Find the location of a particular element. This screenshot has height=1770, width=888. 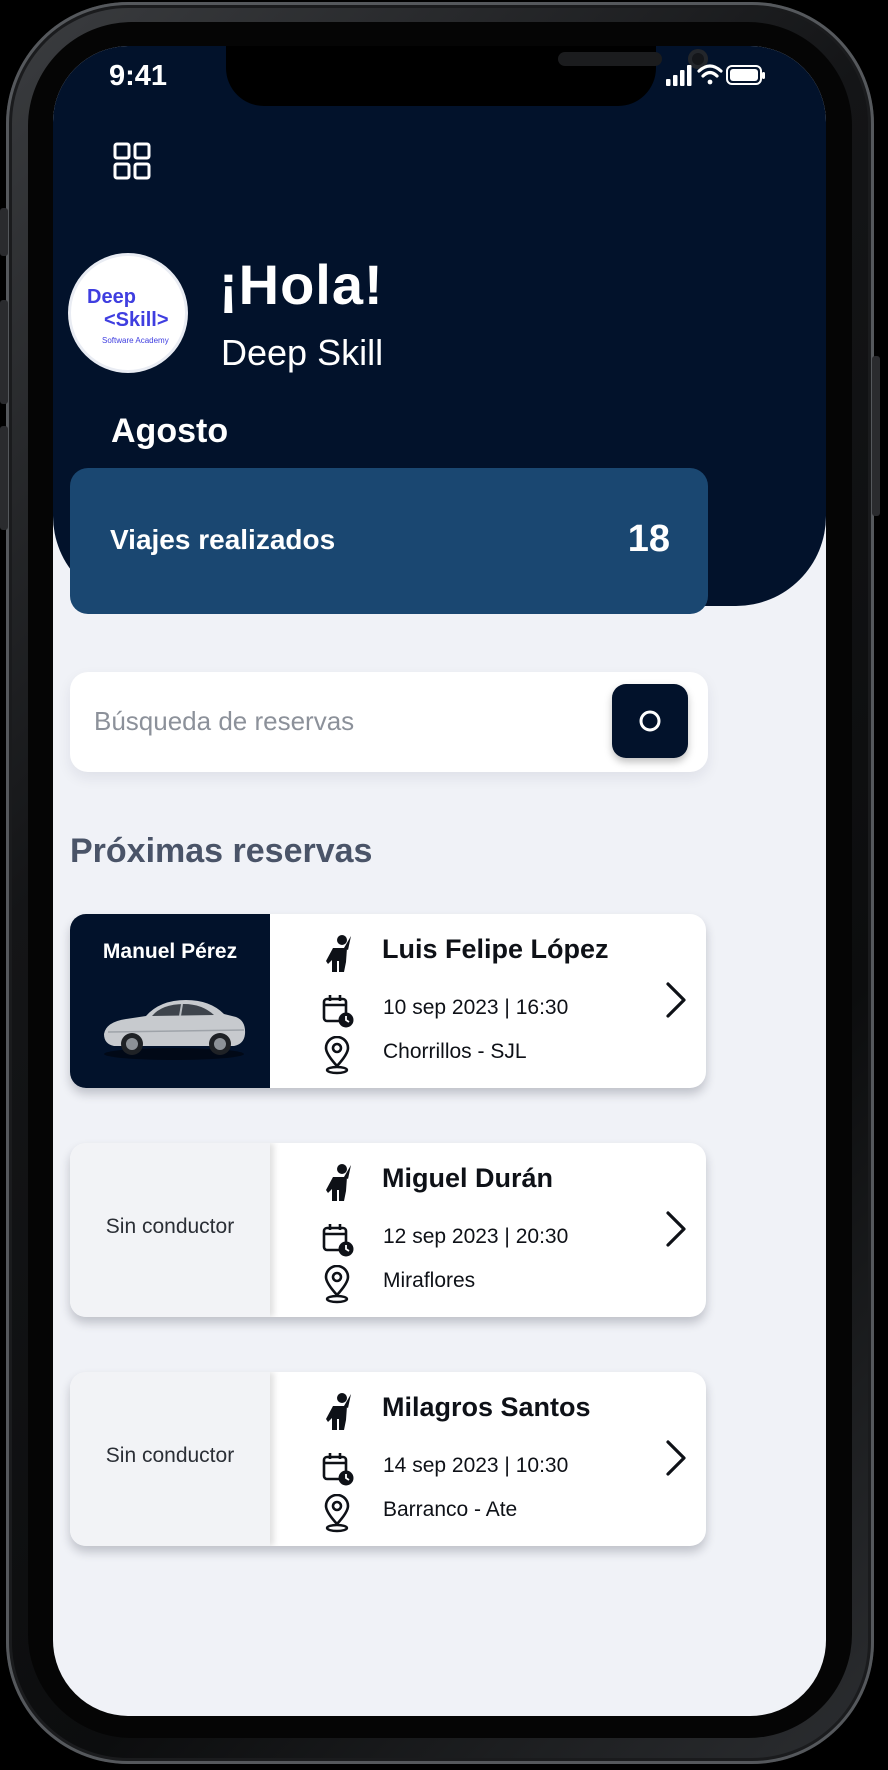

notch is located at coordinates (467, 76).